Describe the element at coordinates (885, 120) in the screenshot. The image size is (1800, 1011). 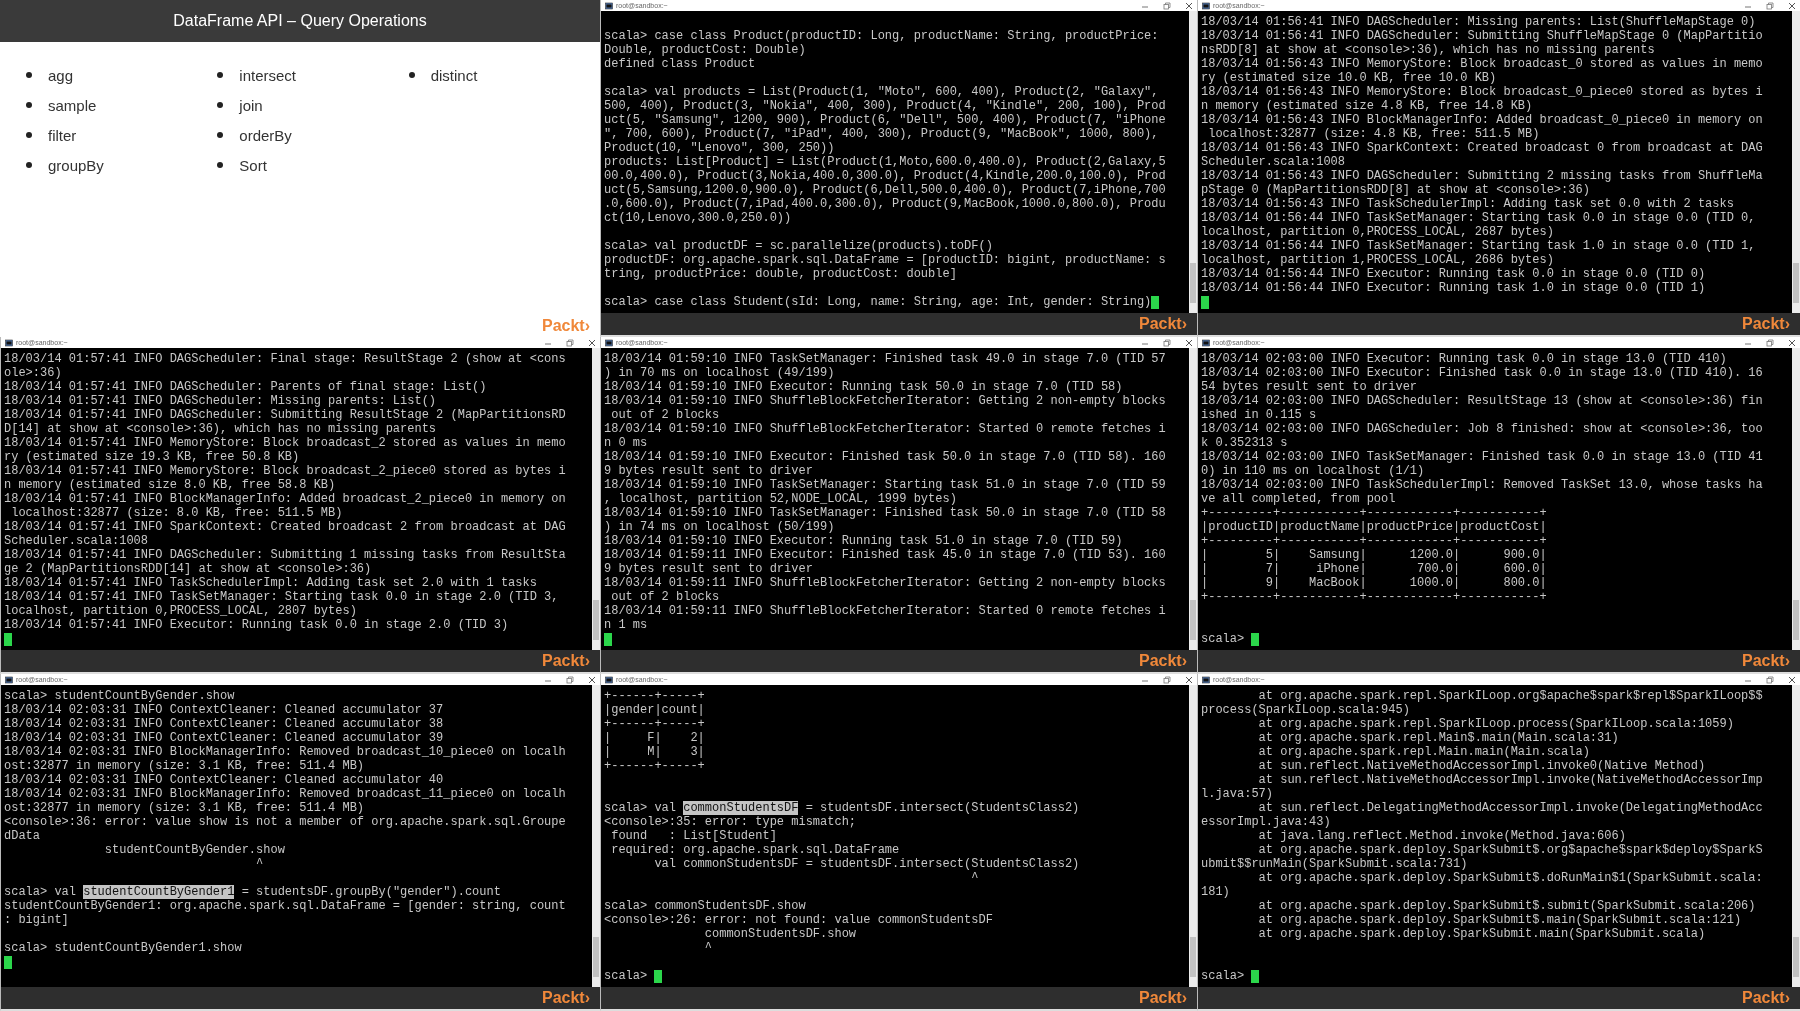
I see `terminal-line: uct(5, "Samsung", 1200, 900), Product(6, "Dell", 500, 400), Product(7, "iPhone` at that location.